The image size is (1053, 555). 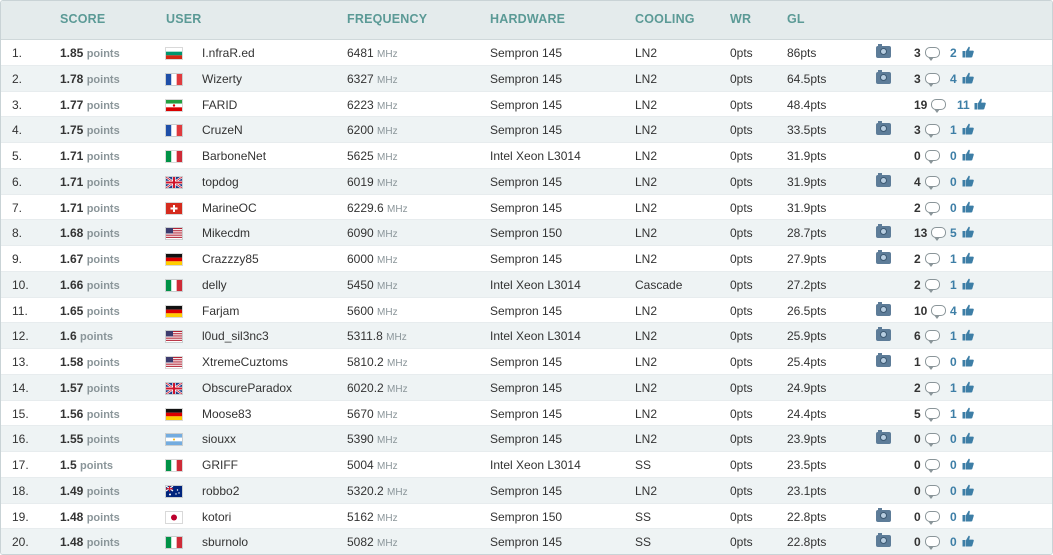 What do you see at coordinates (220, 311) in the screenshot?
I see `user-link: Farjam` at bounding box center [220, 311].